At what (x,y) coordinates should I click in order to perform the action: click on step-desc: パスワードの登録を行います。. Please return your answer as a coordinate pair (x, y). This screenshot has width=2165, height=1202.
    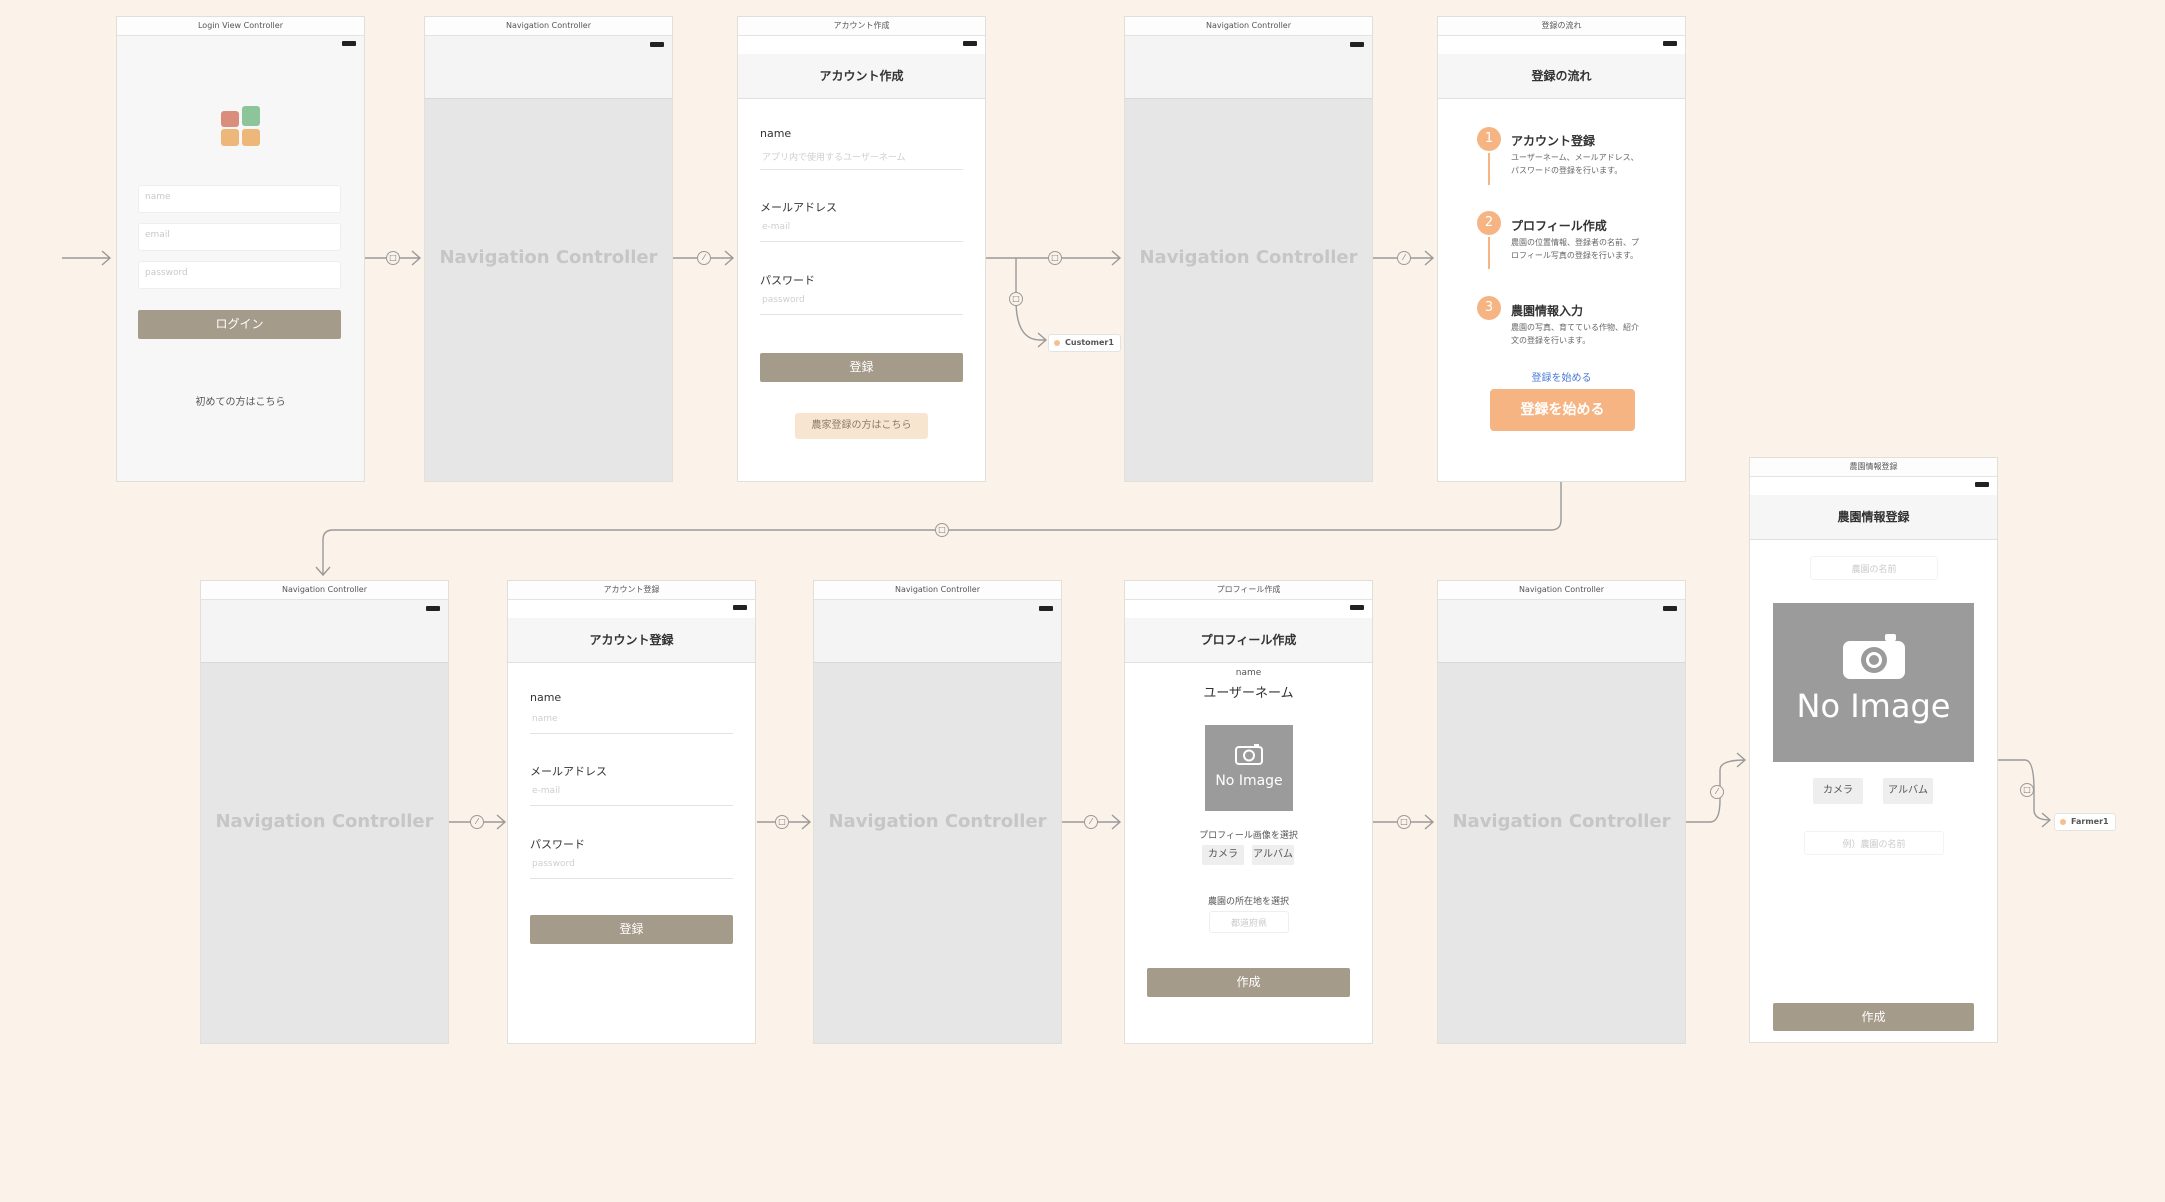
    Looking at the image, I should click on (1567, 170).